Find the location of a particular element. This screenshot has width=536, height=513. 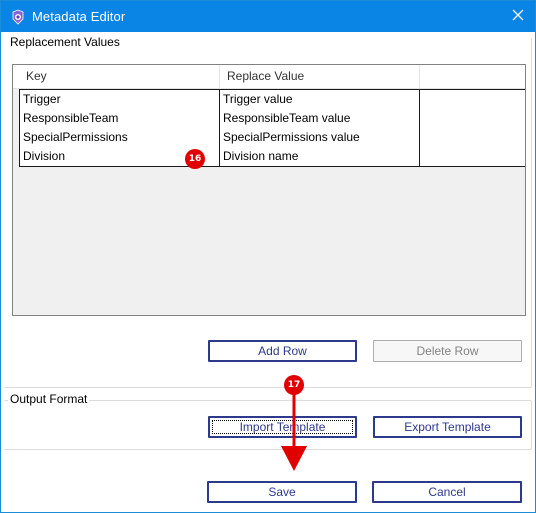

value-cell: Division name is located at coordinates (320, 156).